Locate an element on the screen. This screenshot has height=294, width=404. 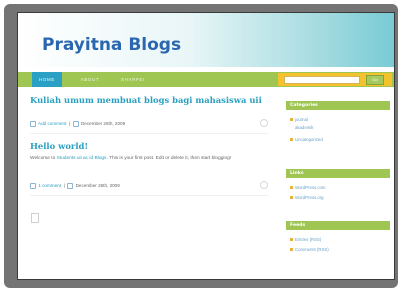
list-item: WordPress.org is located at coordinates (307, 197).